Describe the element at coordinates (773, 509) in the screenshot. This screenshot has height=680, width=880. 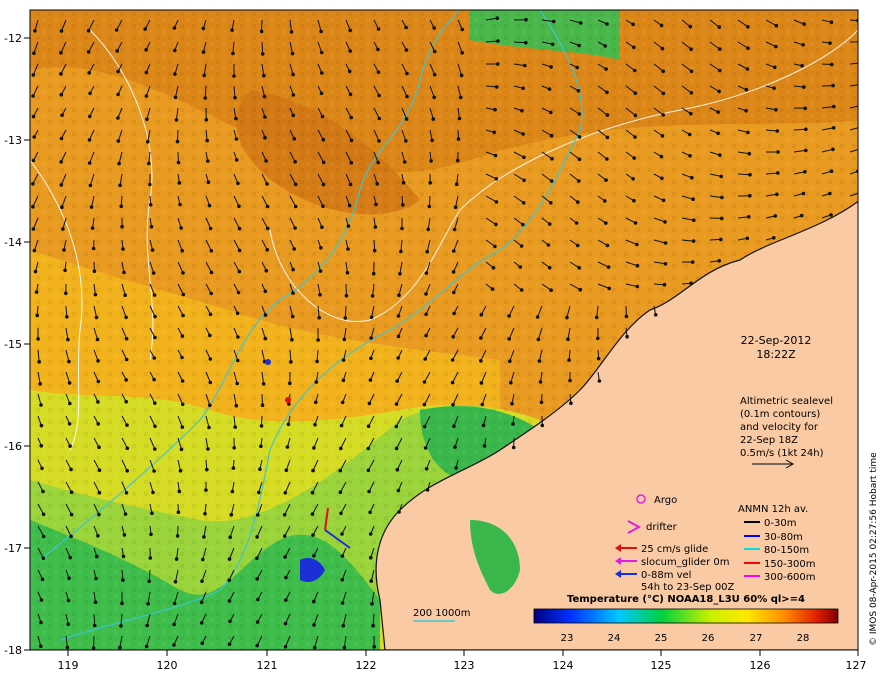
I see `svg-text: ANMN 12h av.` at that location.